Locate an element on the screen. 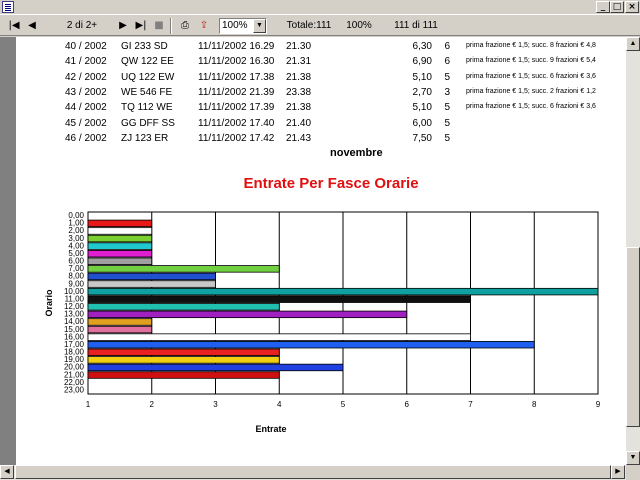 This screenshot has width=640, height=480. x-tick-label: 7 is located at coordinates (470, 404).